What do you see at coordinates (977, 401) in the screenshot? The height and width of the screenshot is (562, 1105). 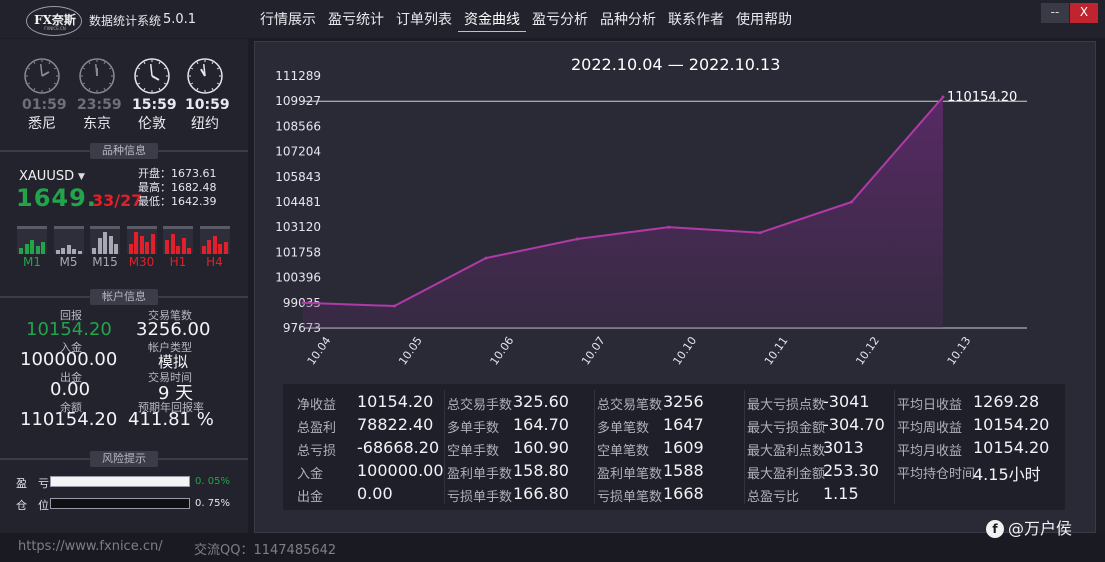 I see `stat-row: 平均日收益 1269.28` at bounding box center [977, 401].